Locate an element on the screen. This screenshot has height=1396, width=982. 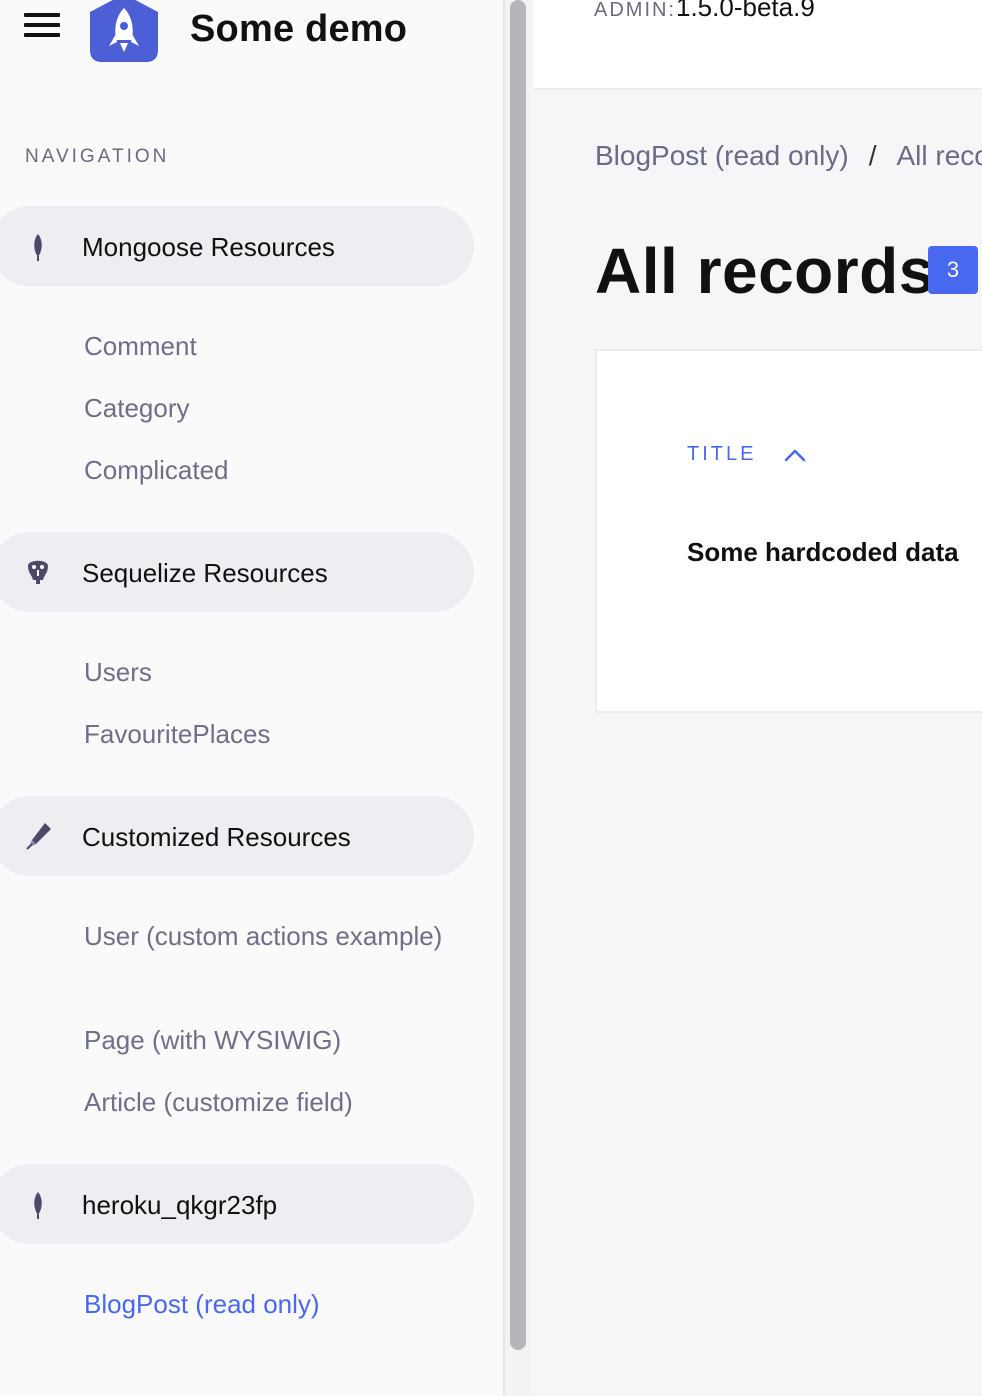
nav-group-customized-resources: Customized Resources is located at coordinates (237, 836).